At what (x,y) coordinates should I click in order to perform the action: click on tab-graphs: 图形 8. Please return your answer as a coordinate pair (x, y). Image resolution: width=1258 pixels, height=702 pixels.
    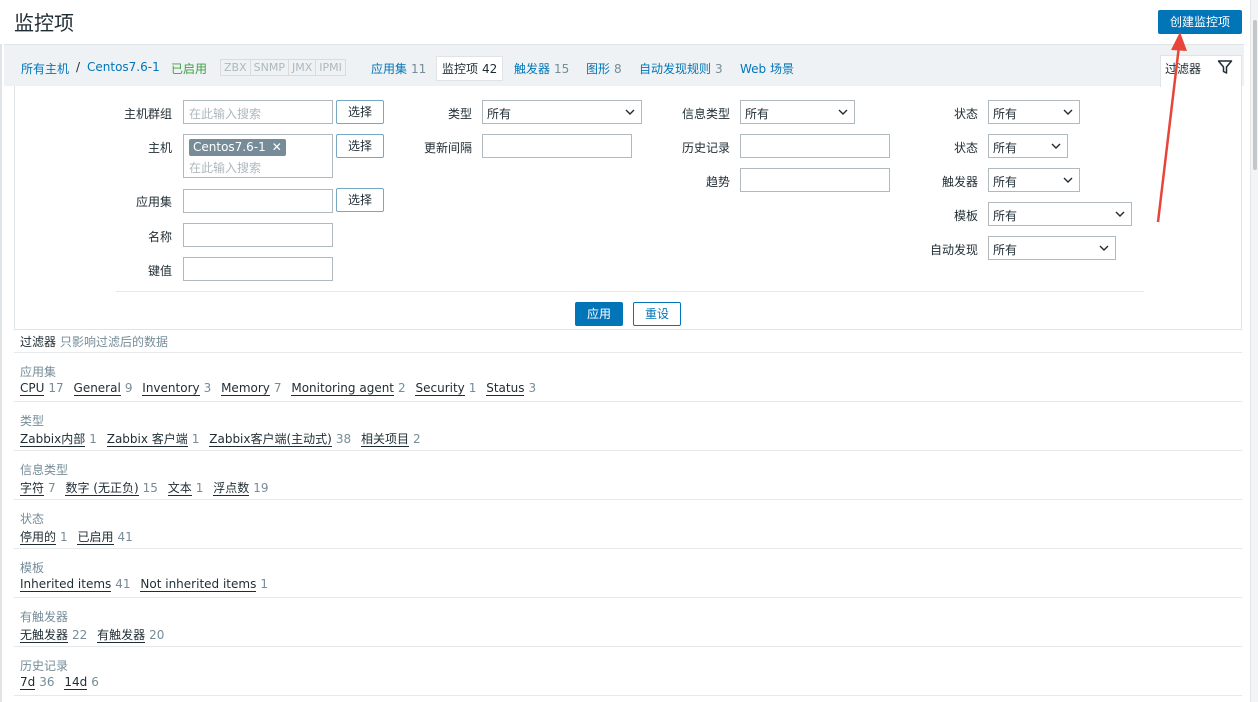
    Looking at the image, I should click on (604, 68).